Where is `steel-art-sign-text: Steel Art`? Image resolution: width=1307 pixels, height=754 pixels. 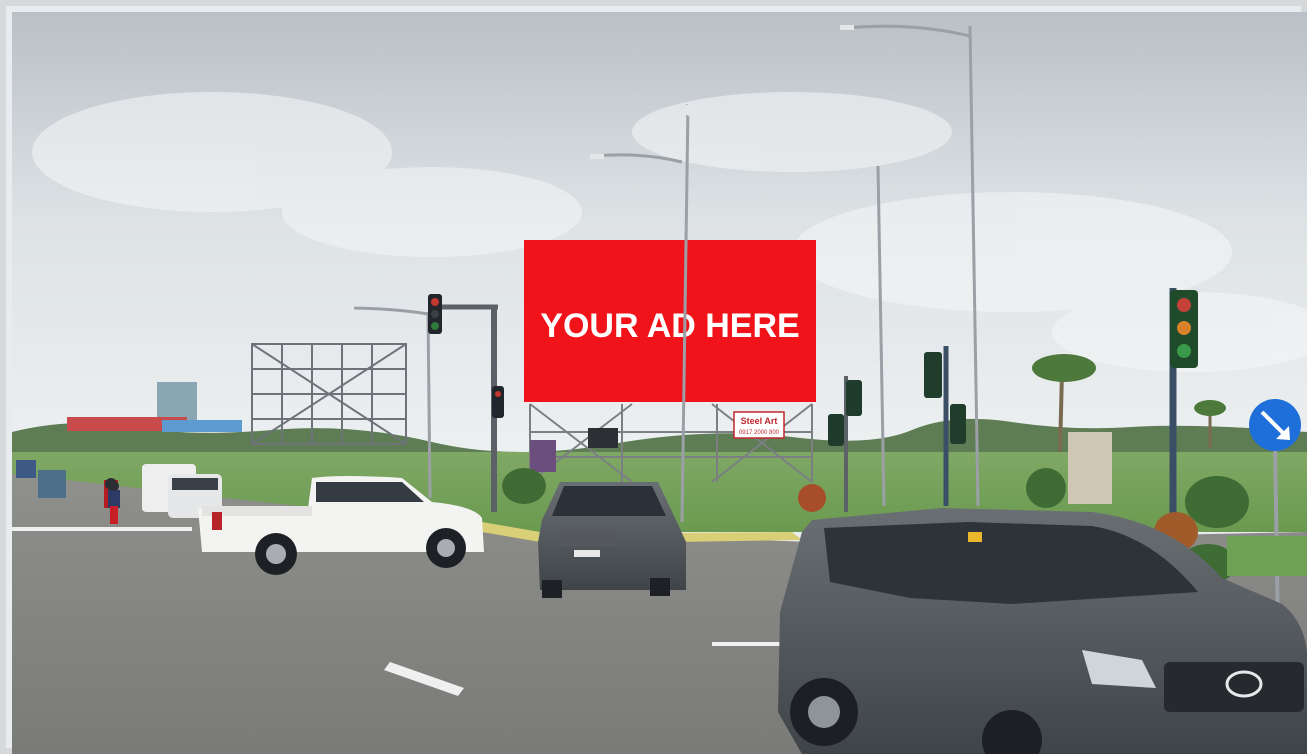
steel-art-sign-text: Steel Art is located at coordinates (759, 421).